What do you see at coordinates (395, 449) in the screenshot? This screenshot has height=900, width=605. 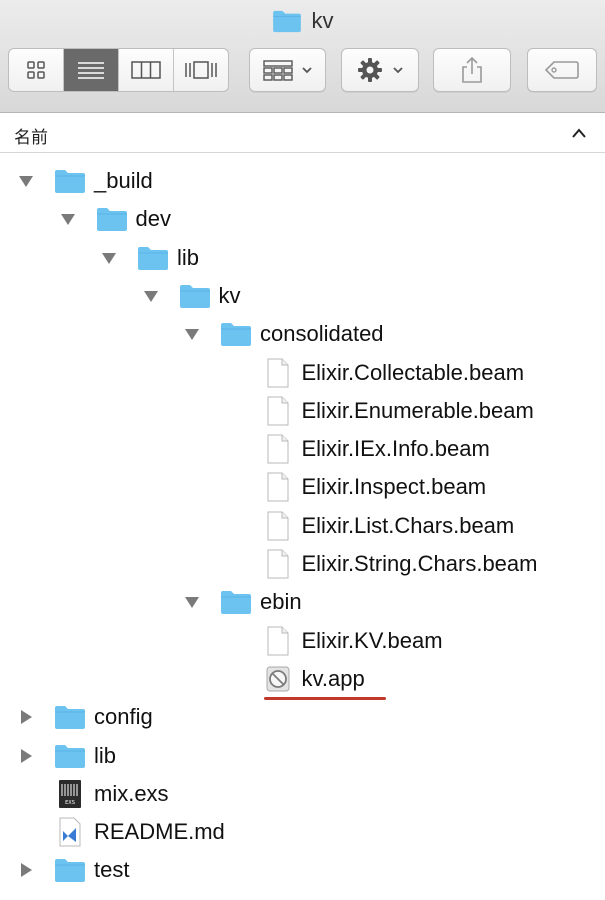 I see `file-name: Elixir.IEx.Info.beam` at bounding box center [395, 449].